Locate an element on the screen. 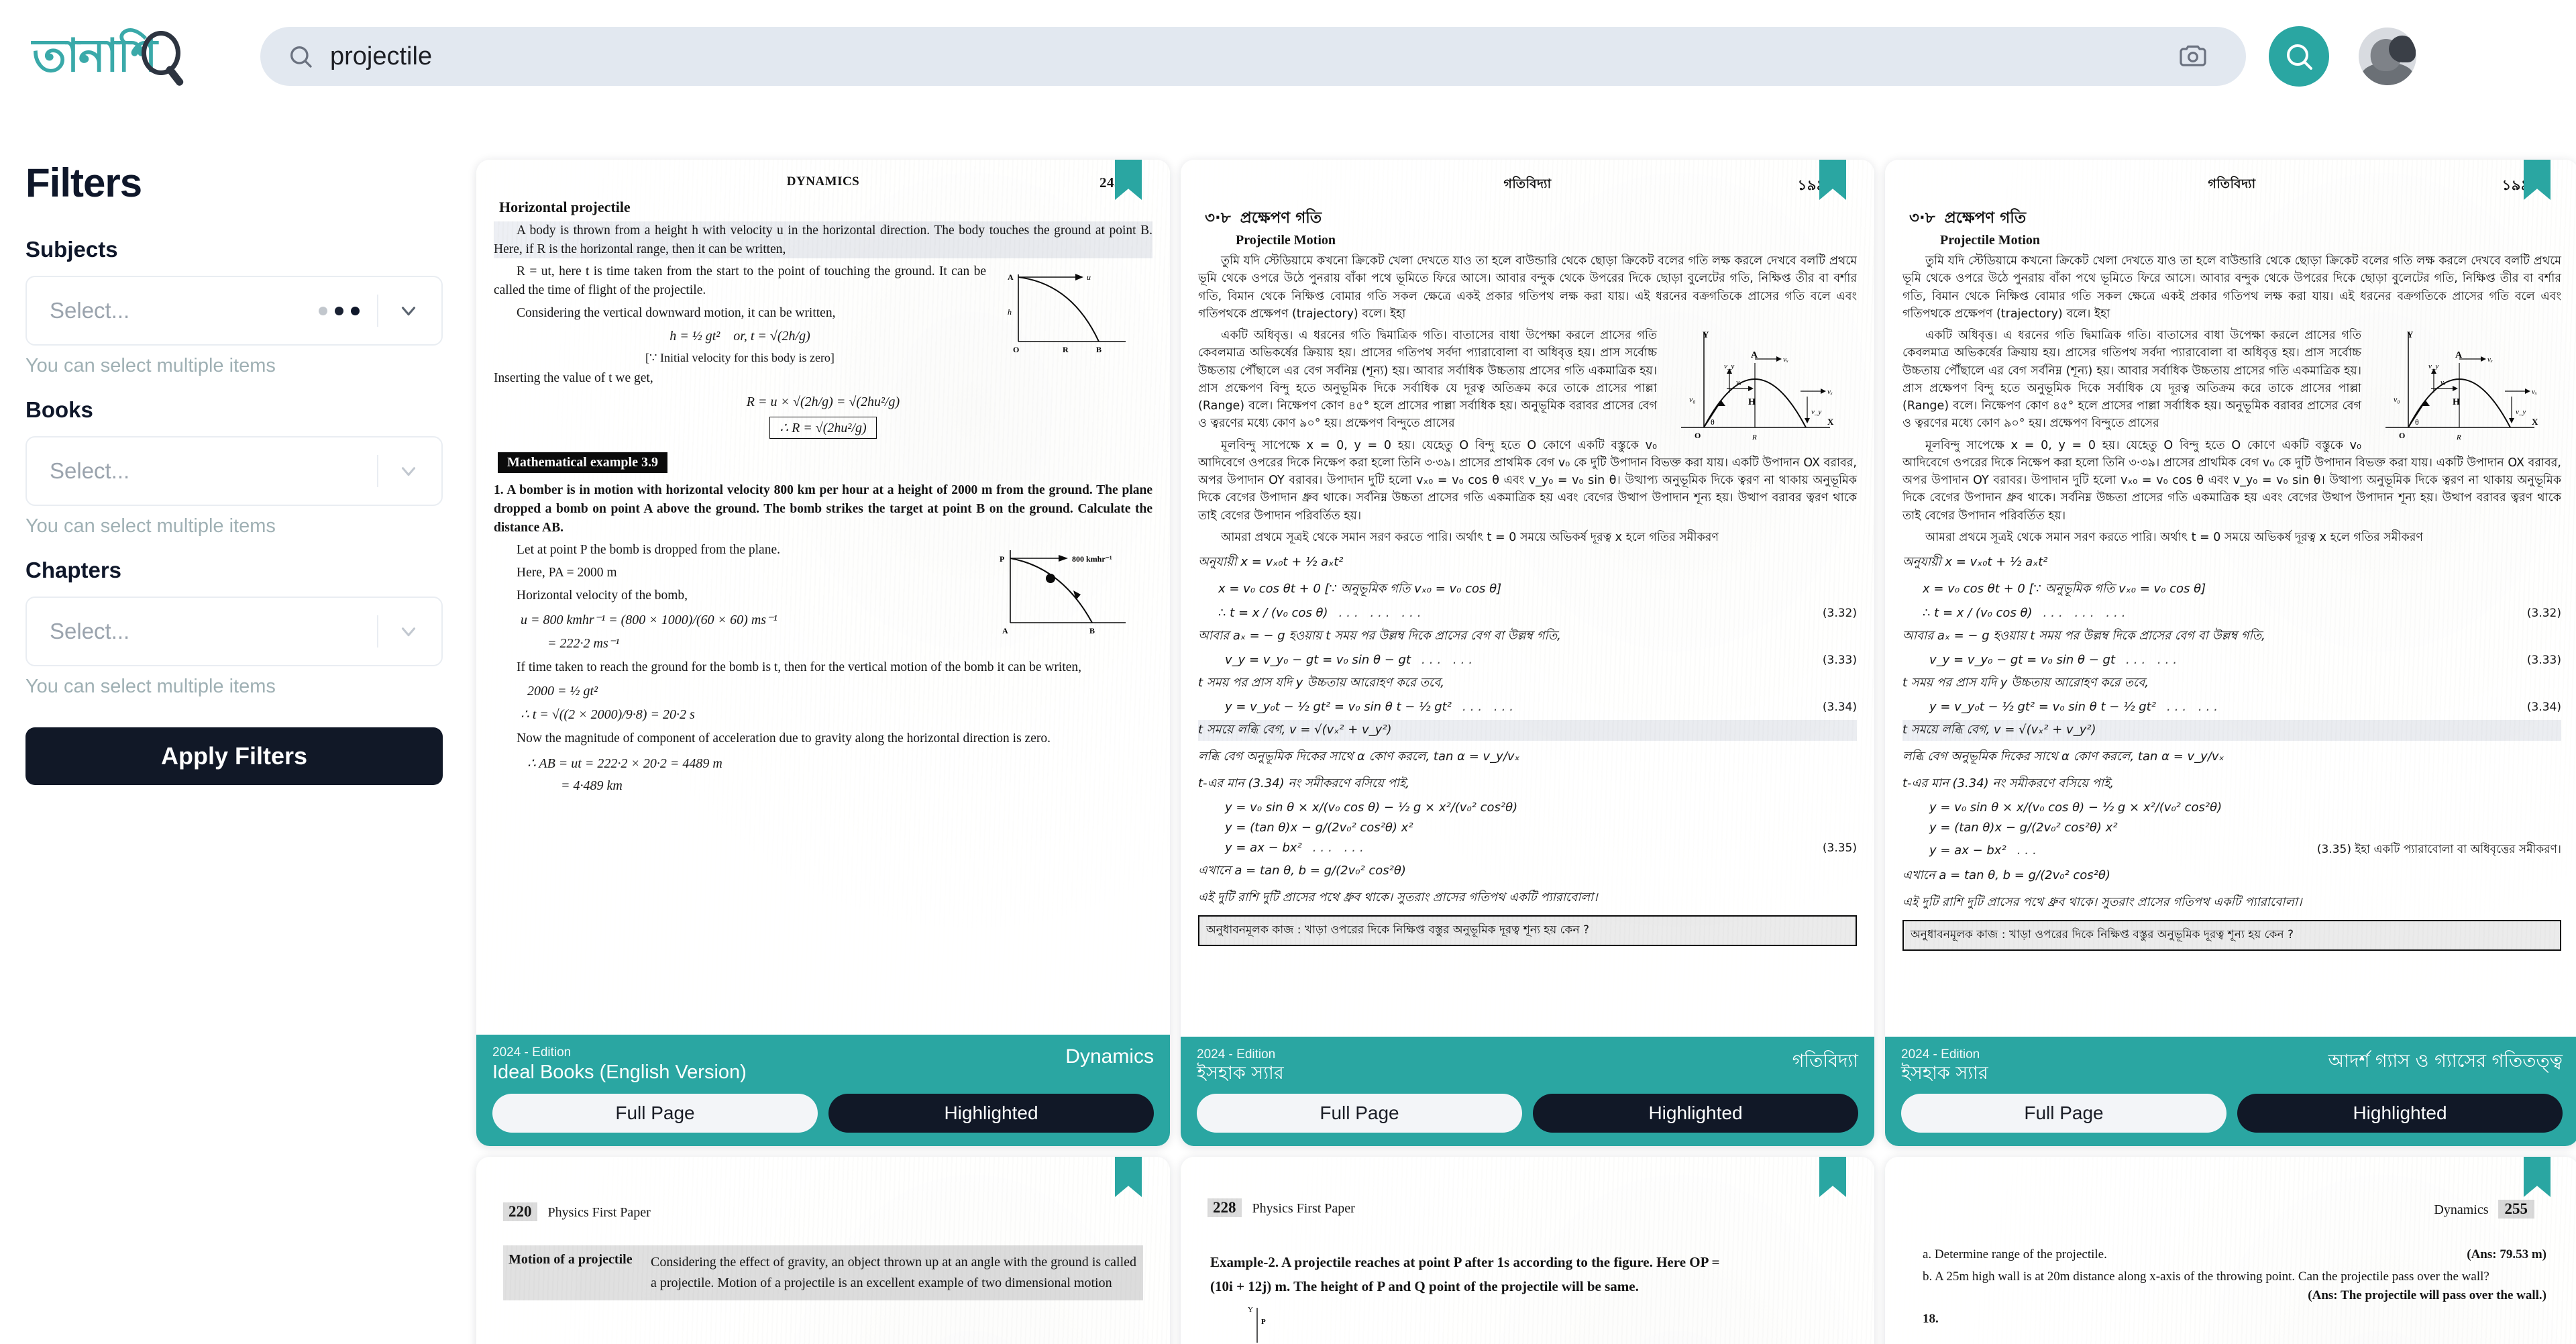  apply-filters-button: Apply Filters is located at coordinates (234, 756).